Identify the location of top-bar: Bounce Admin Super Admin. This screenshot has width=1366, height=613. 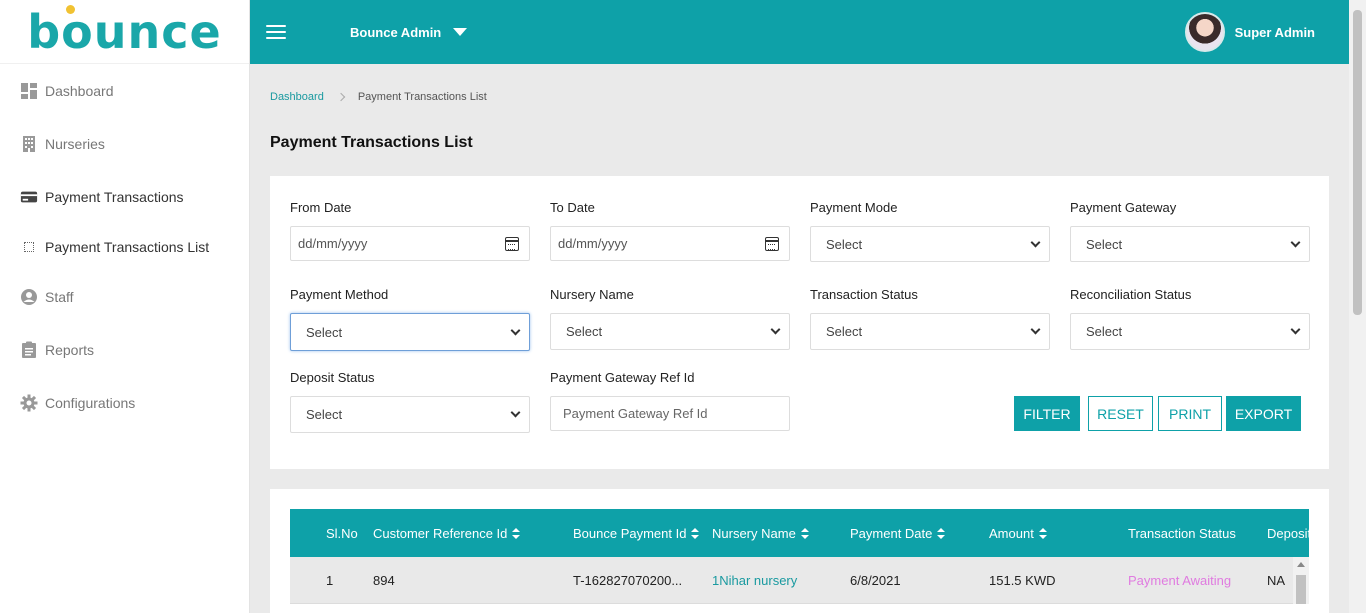
(799, 32).